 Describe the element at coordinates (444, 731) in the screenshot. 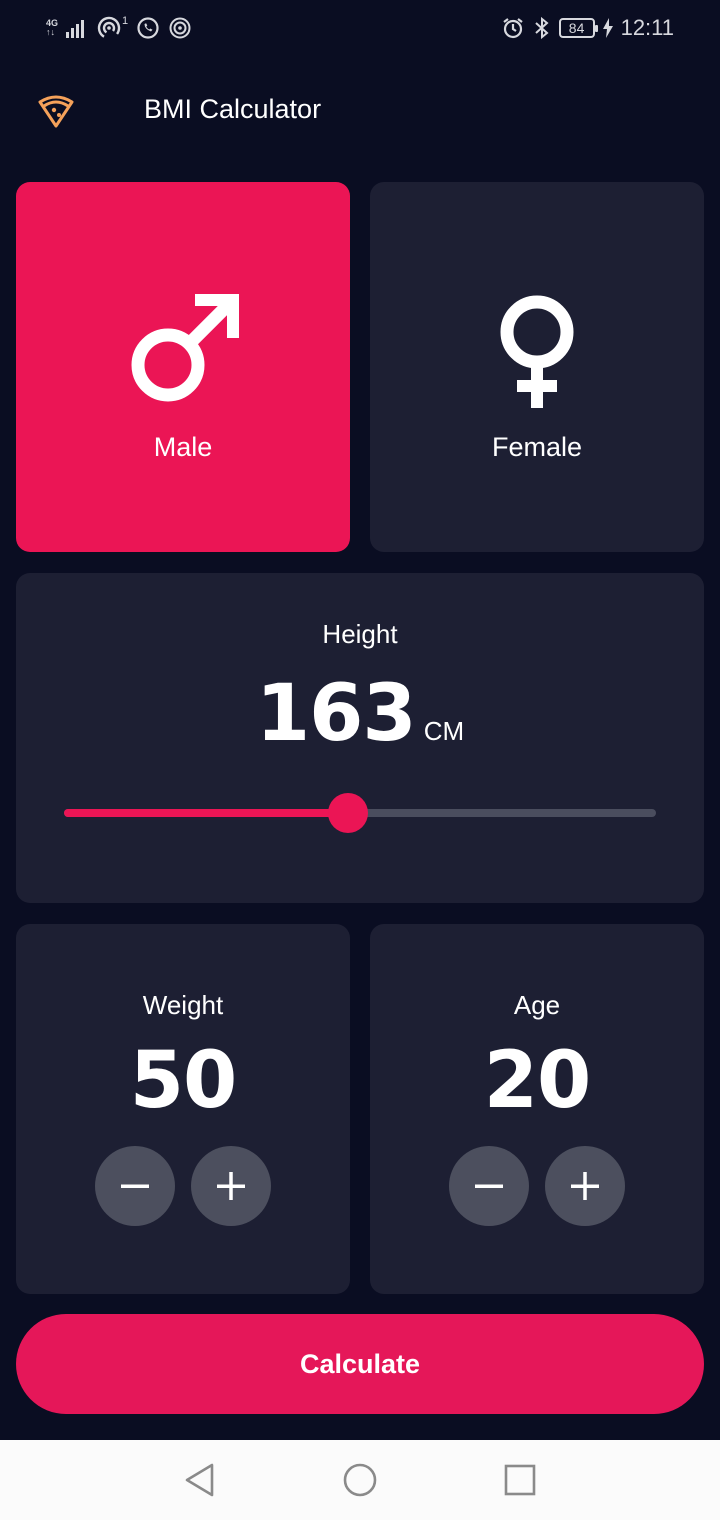

I see `height-unit: CM` at that location.